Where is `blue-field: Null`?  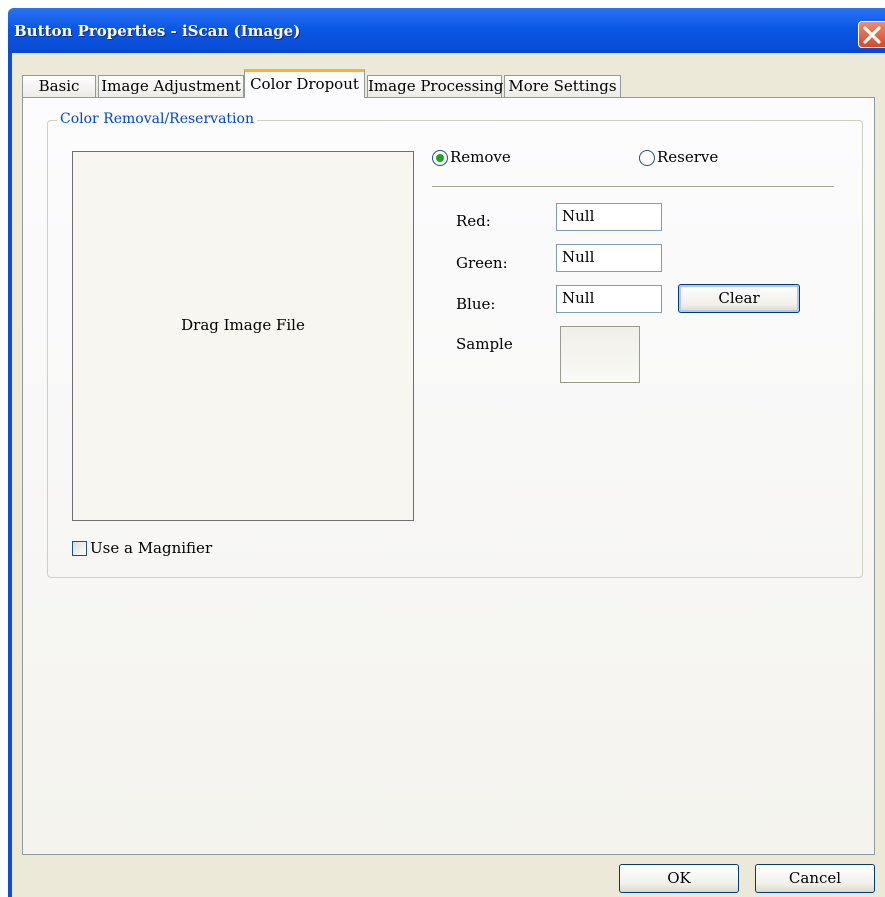 blue-field: Null is located at coordinates (609, 299).